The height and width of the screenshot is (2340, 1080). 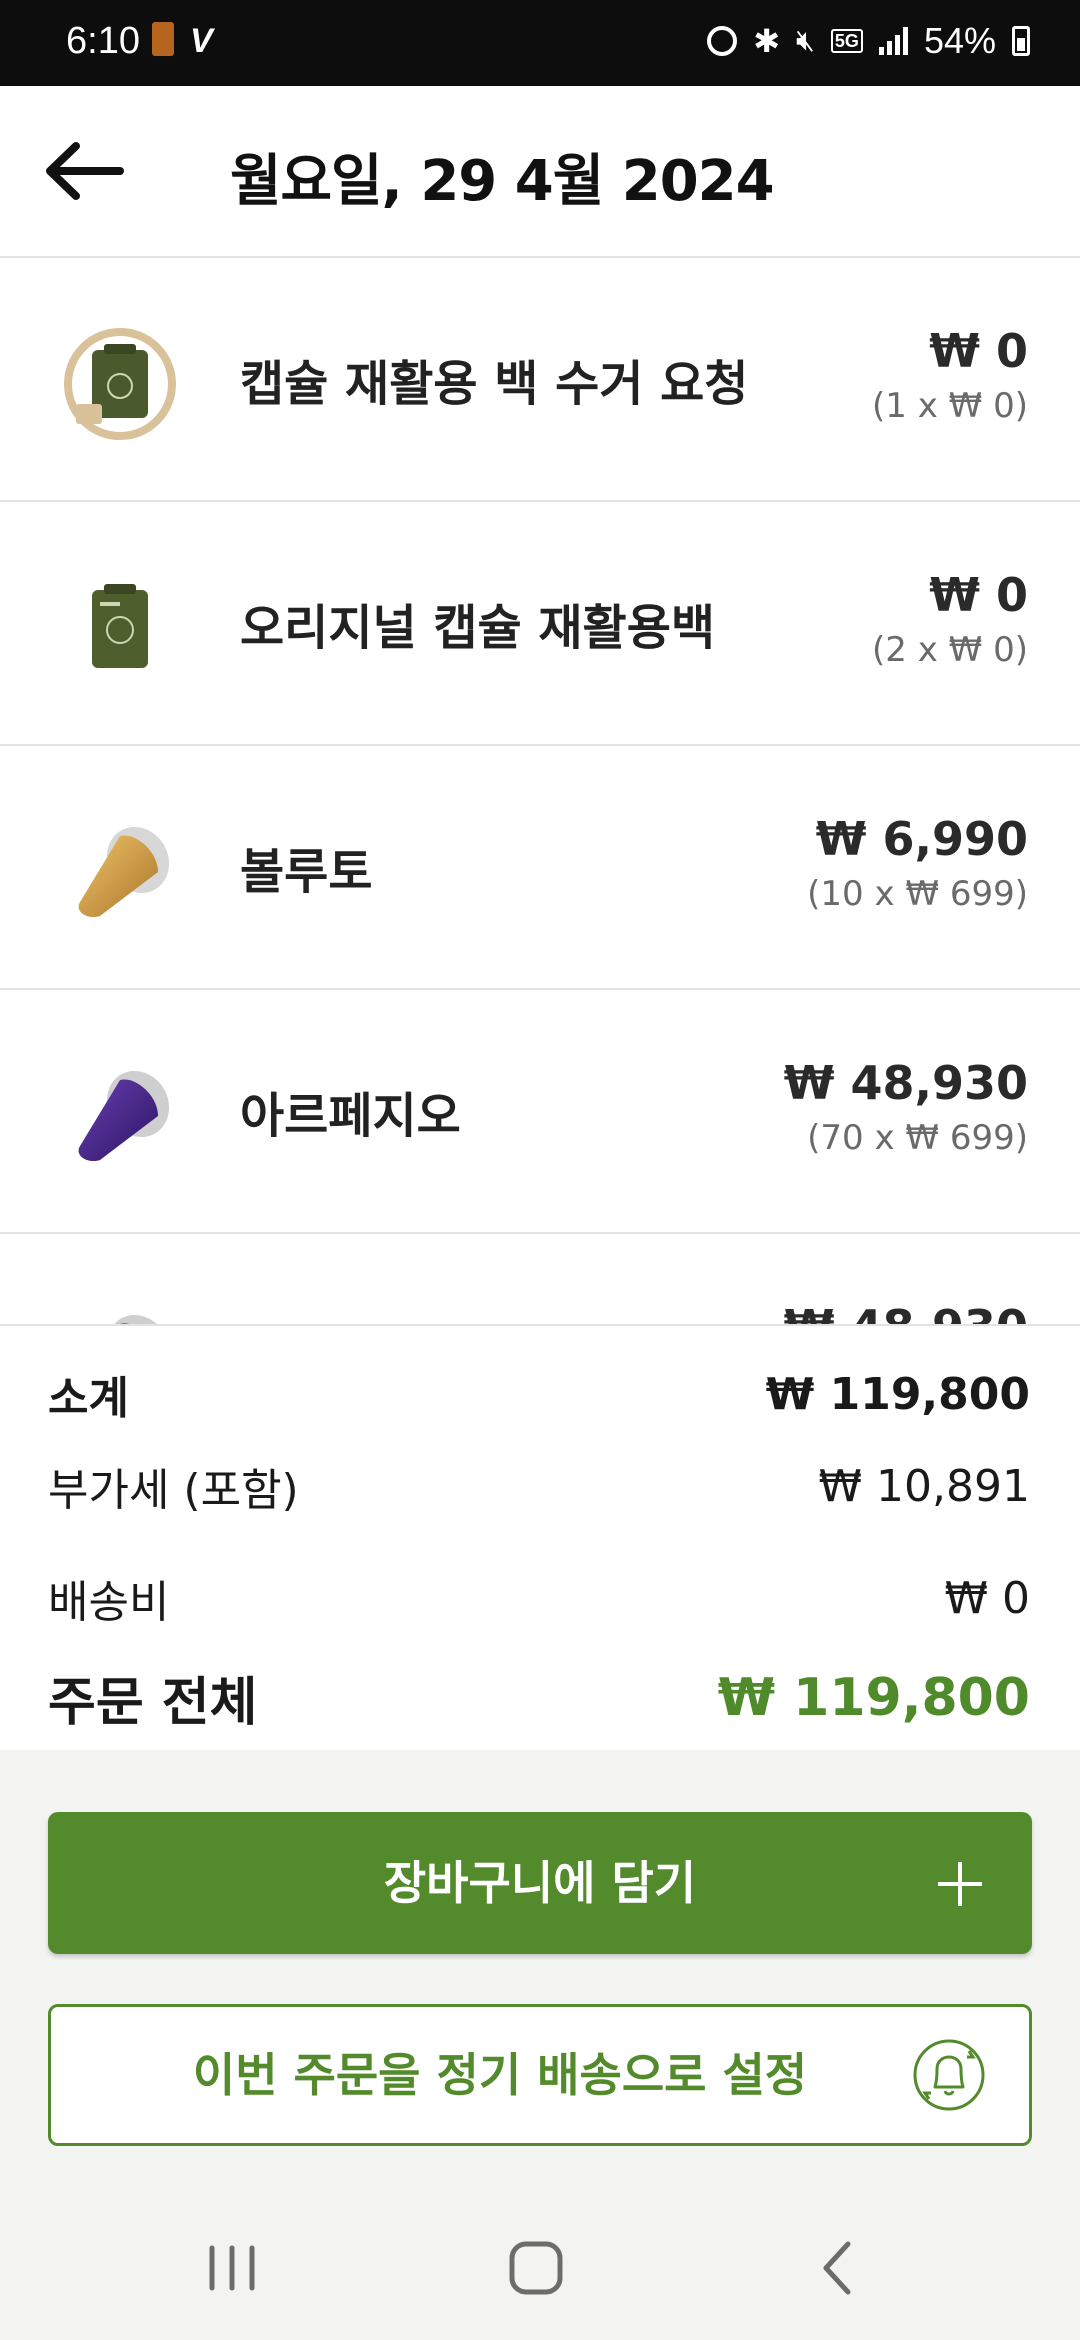 I want to click on arrow-left-icon, so click(x=85, y=171).